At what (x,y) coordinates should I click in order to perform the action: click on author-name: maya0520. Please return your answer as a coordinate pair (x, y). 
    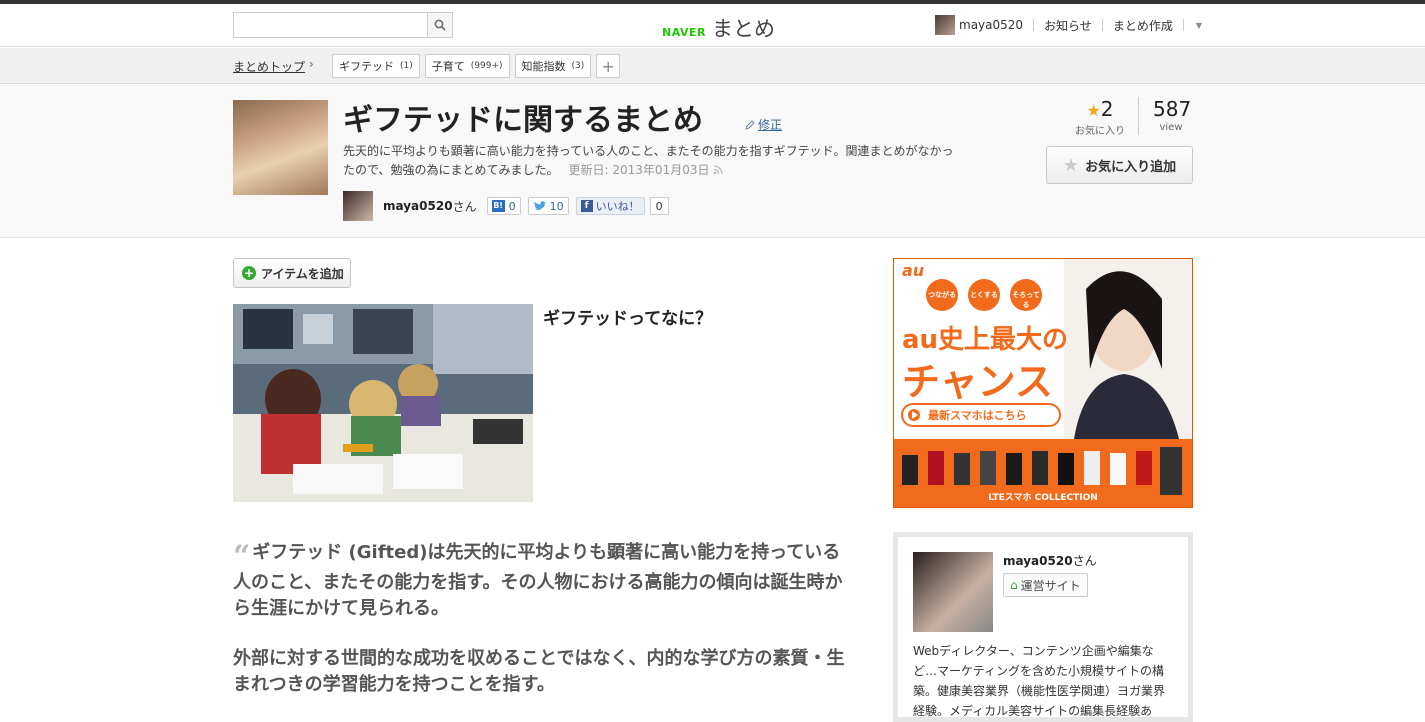
    Looking at the image, I should click on (418, 206).